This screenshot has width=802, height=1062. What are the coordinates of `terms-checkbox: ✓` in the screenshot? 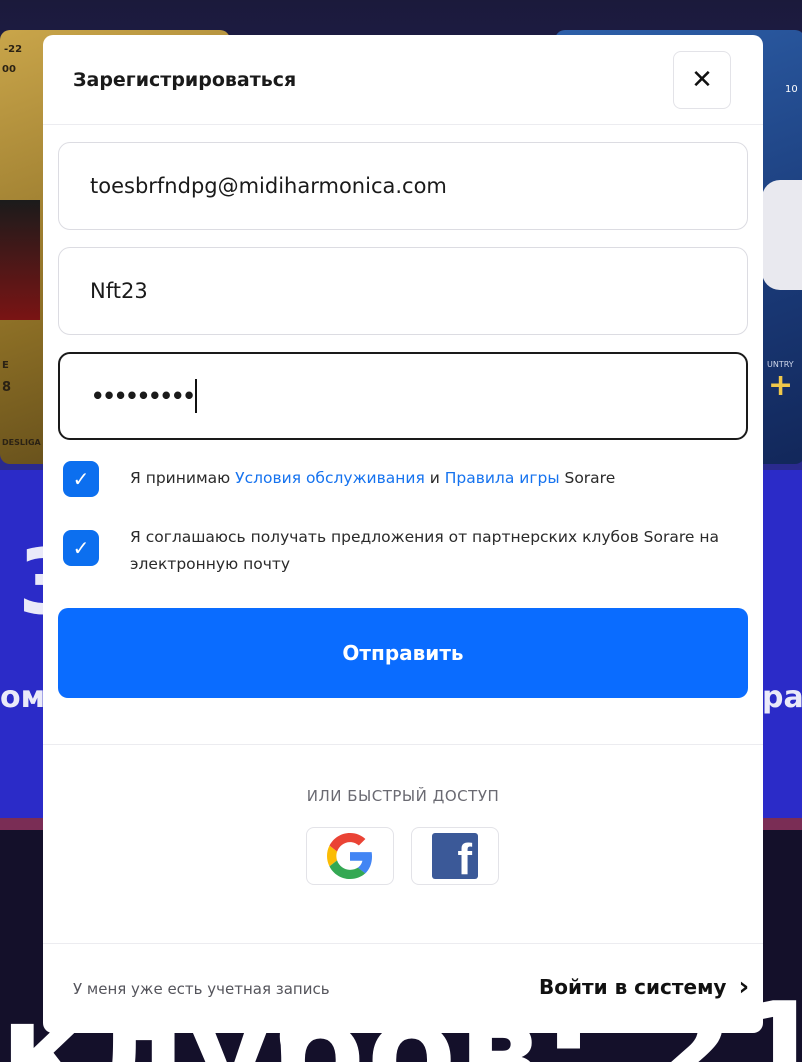 It's located at (81, 479).